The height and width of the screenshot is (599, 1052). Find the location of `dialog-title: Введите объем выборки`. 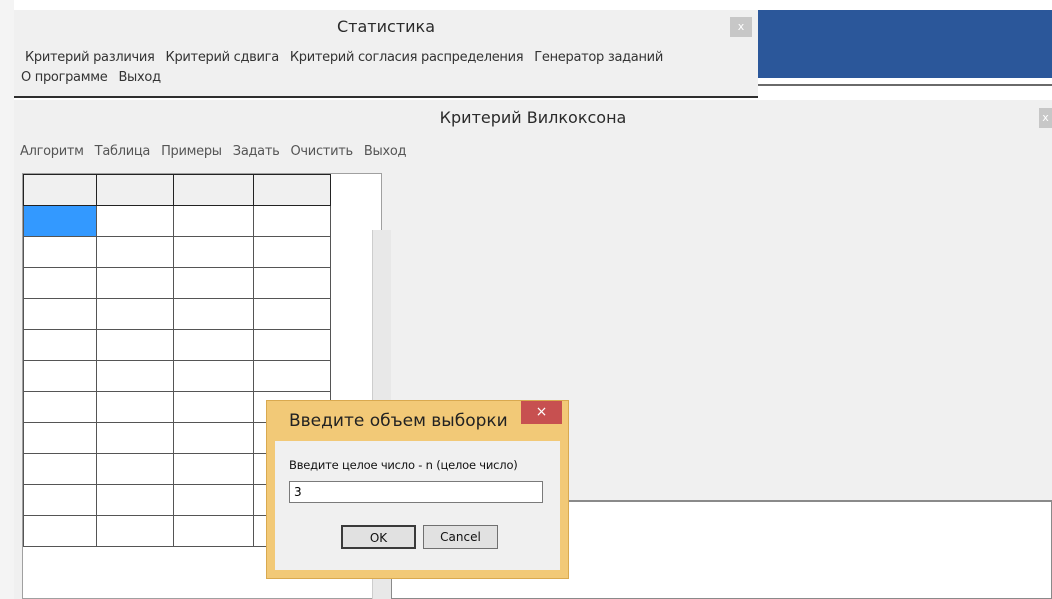

dialog-title: Введите объем выборки is located at coordinates (398, 421).